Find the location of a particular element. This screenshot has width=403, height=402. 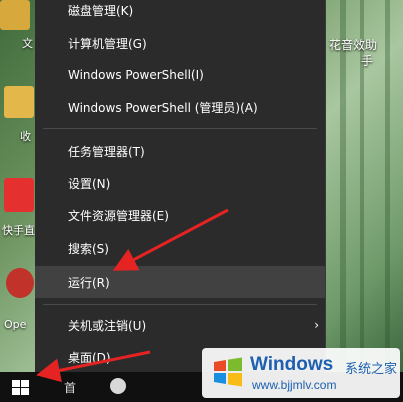

menu-item-powershell: Windows PowerShell(I) is located at coordinates (180, 75).